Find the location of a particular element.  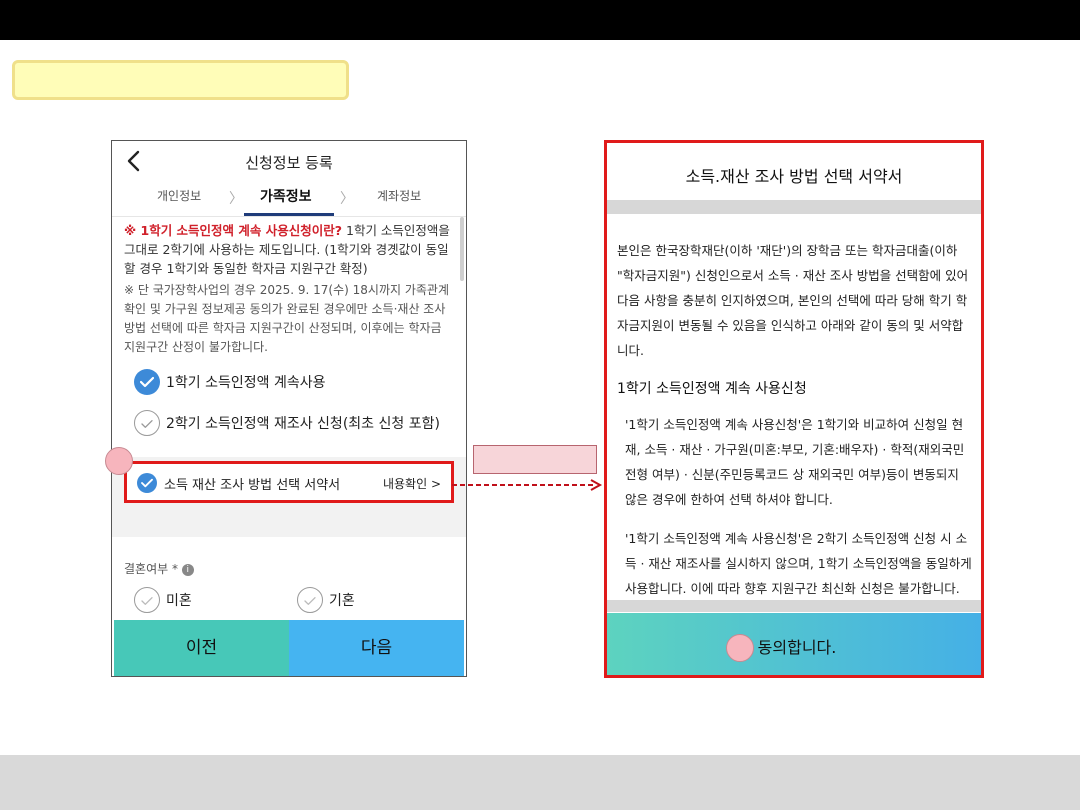

radio-label: 기혼 is located at coordinates (342, 601).